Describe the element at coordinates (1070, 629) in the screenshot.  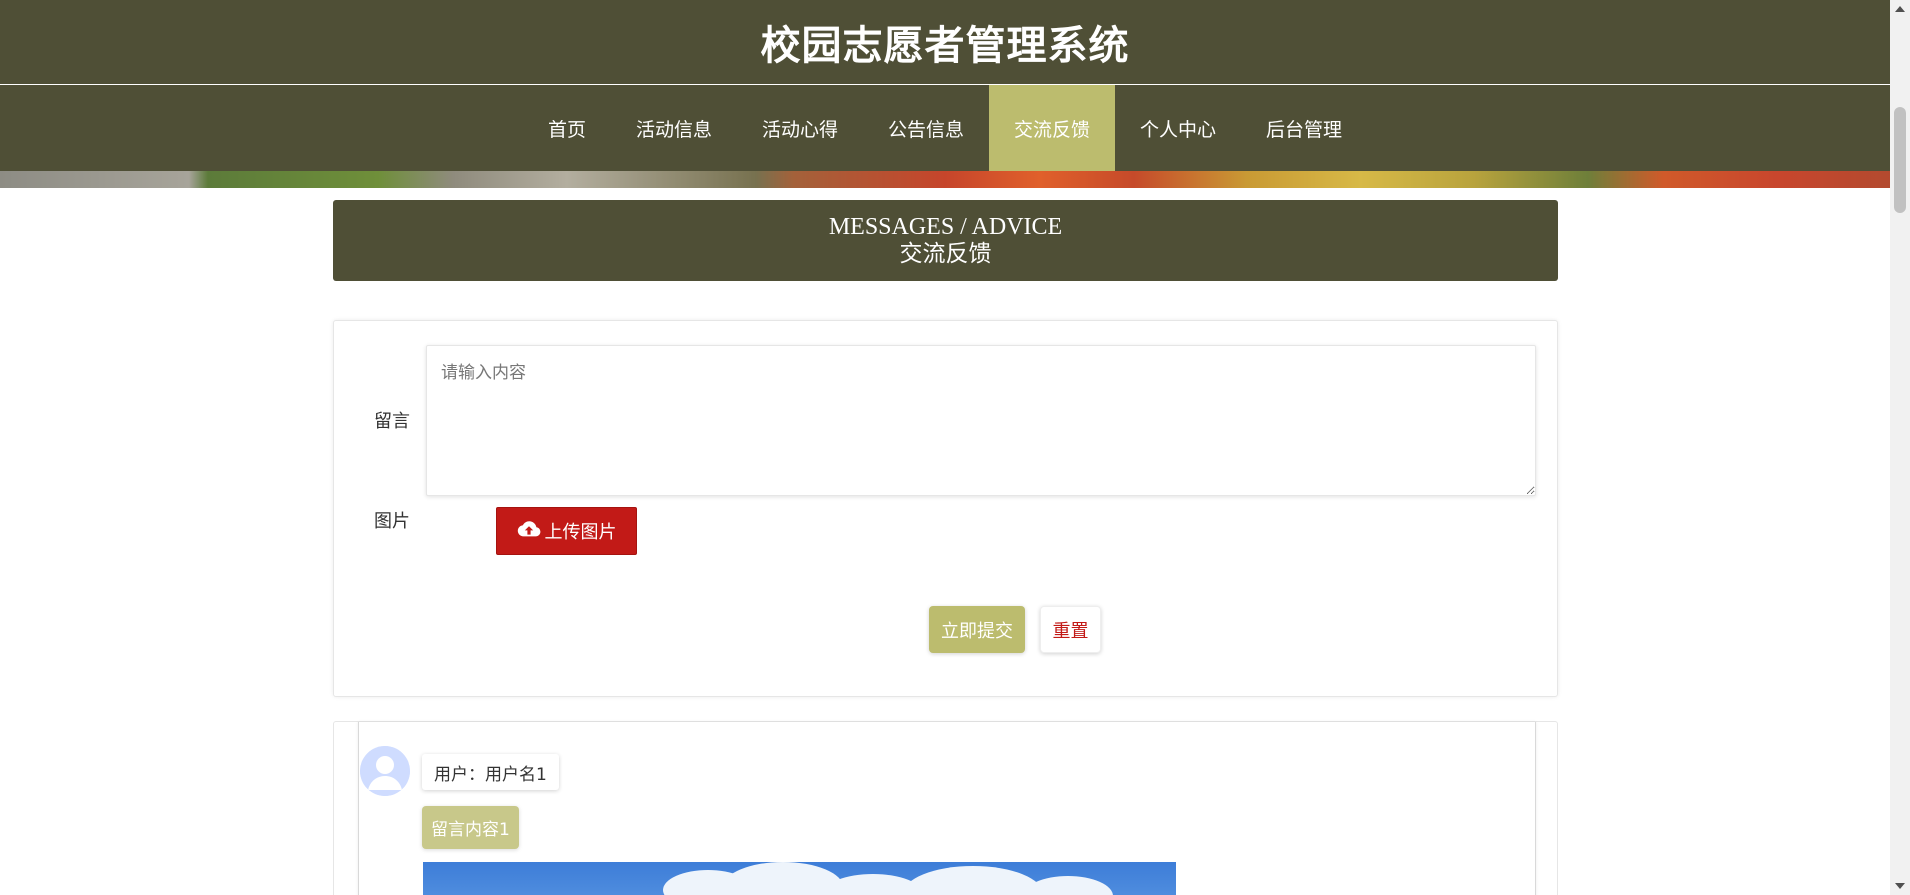
I see `reset-button: 重置` at that location.